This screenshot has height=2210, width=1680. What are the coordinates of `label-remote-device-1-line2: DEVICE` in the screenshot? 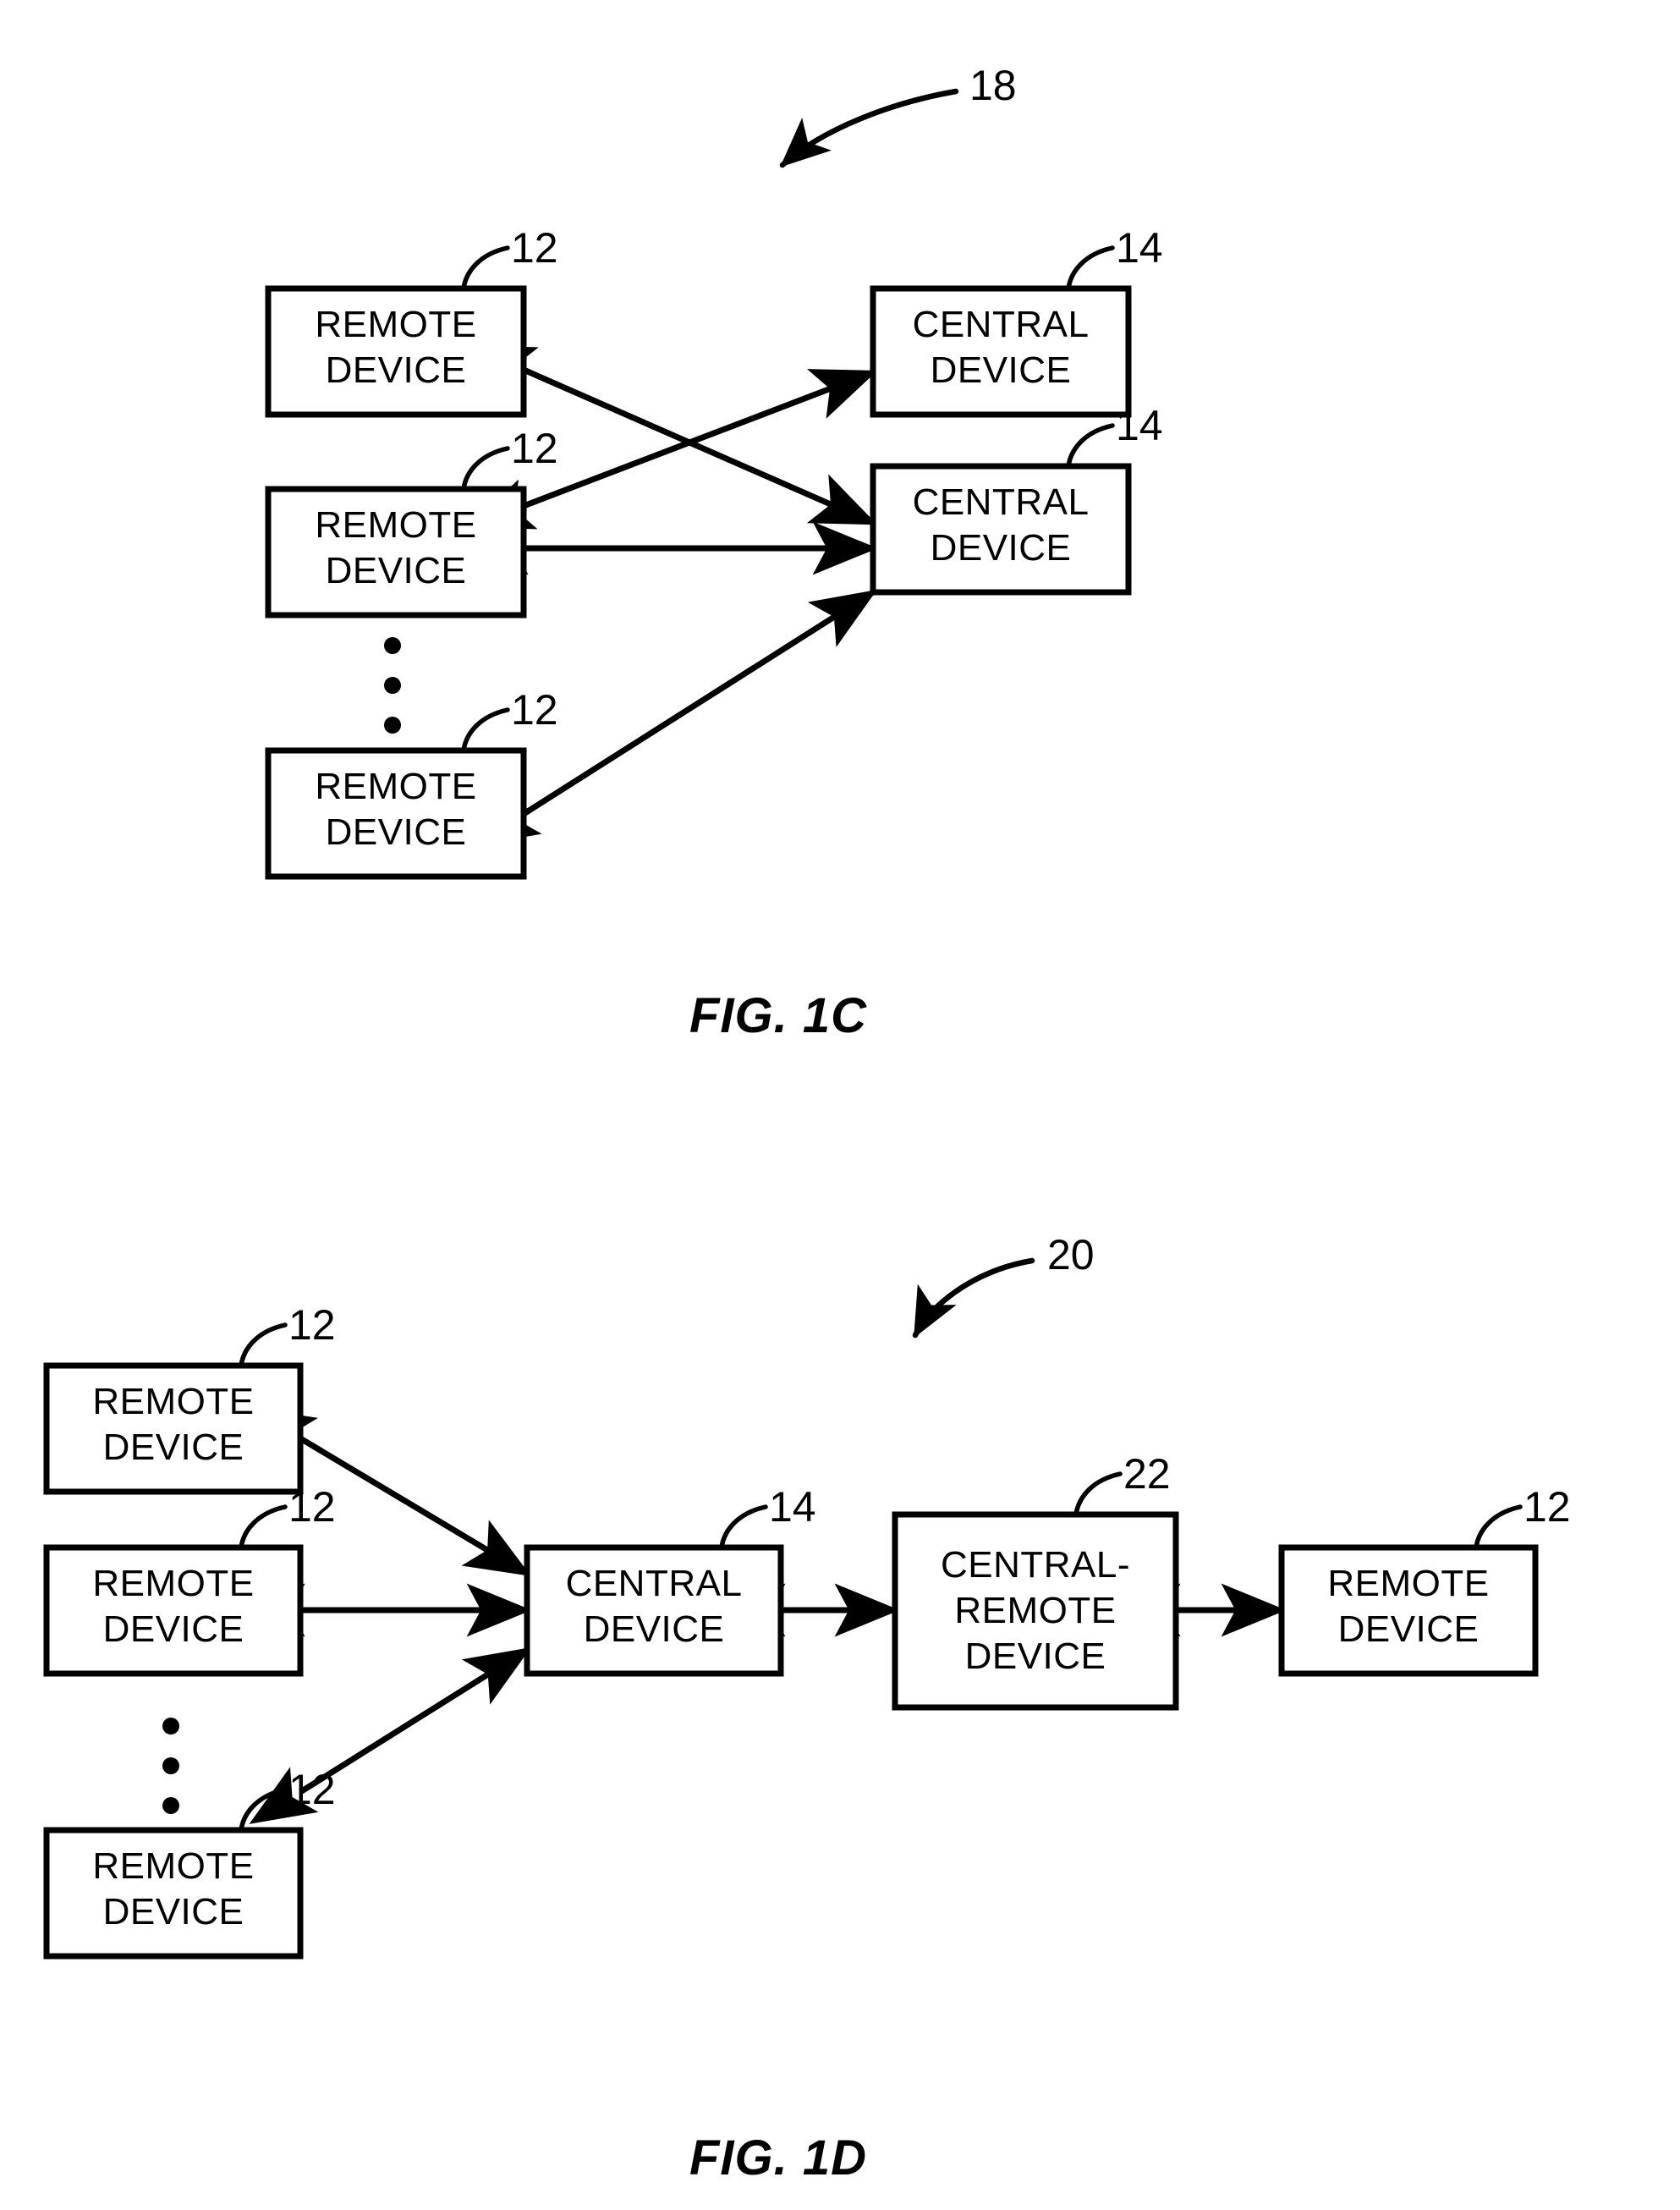 It's located at (396, 370).